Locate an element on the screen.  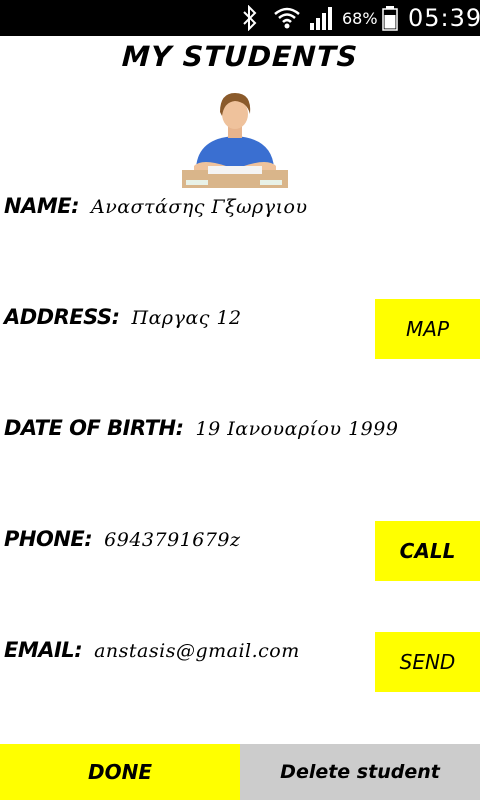
phone-row: PHONE: 6943791679z is located at coordinates (122, 539).